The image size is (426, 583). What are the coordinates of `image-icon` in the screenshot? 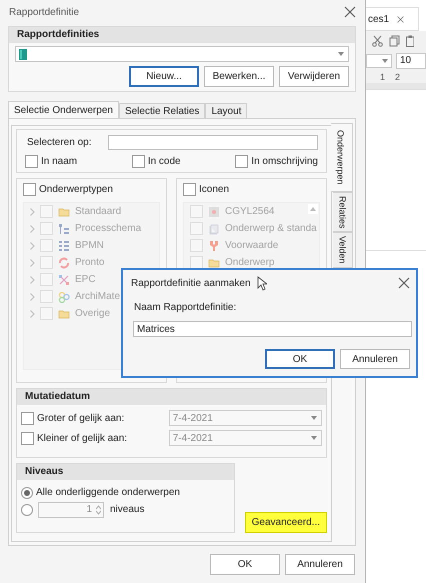 It's located at (214, 212).